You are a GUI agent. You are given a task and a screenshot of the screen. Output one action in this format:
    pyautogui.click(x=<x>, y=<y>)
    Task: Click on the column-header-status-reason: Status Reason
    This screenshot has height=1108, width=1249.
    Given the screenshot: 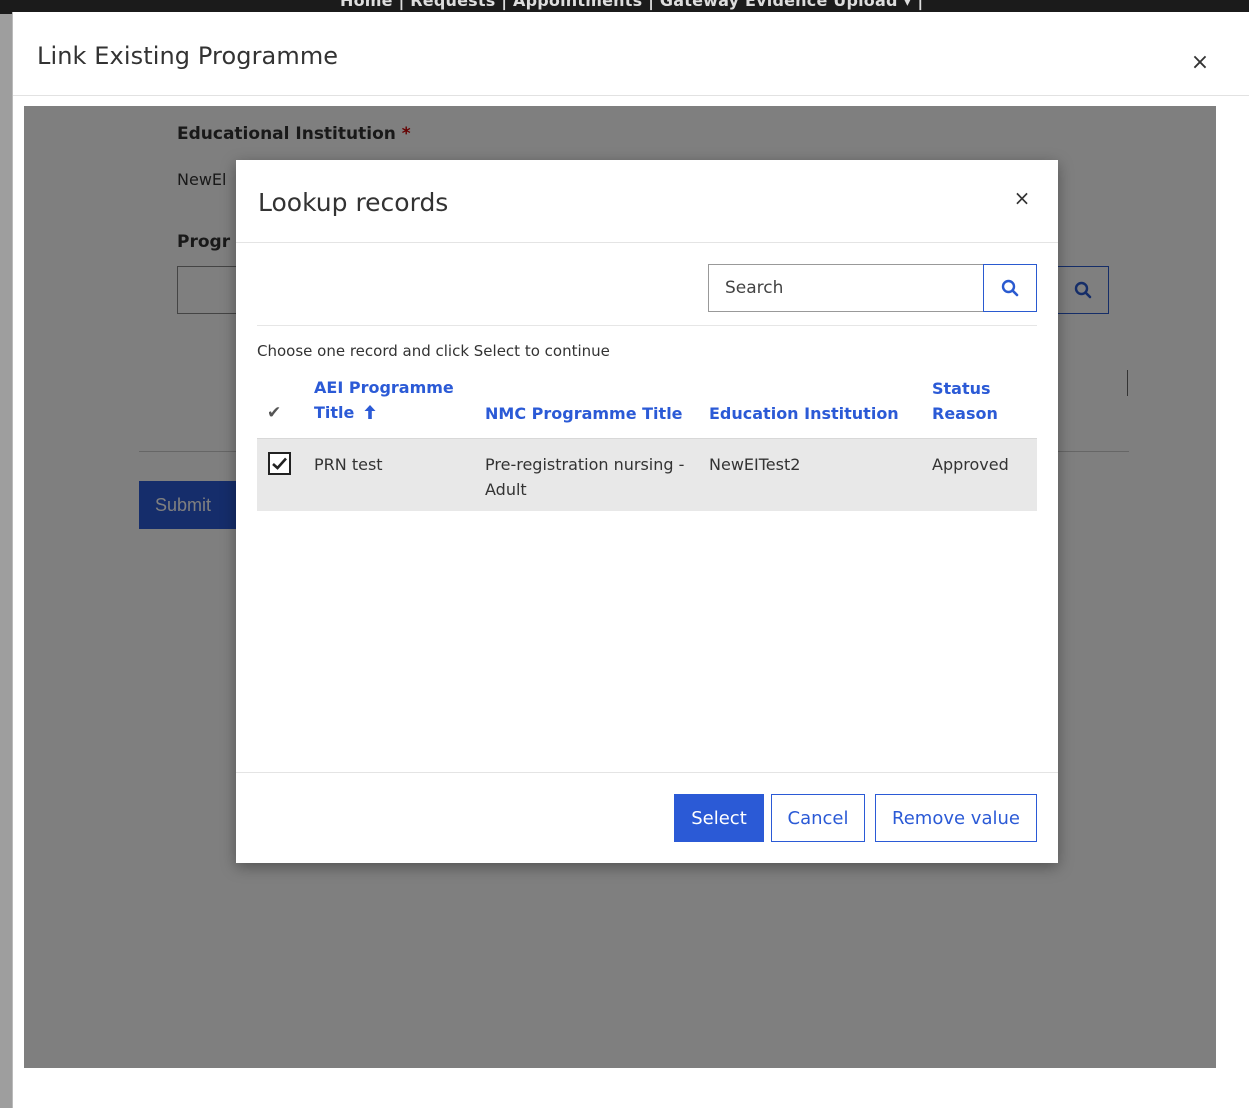 What is the action you would take?
    pyautogui.click(x=977, y=401)
    